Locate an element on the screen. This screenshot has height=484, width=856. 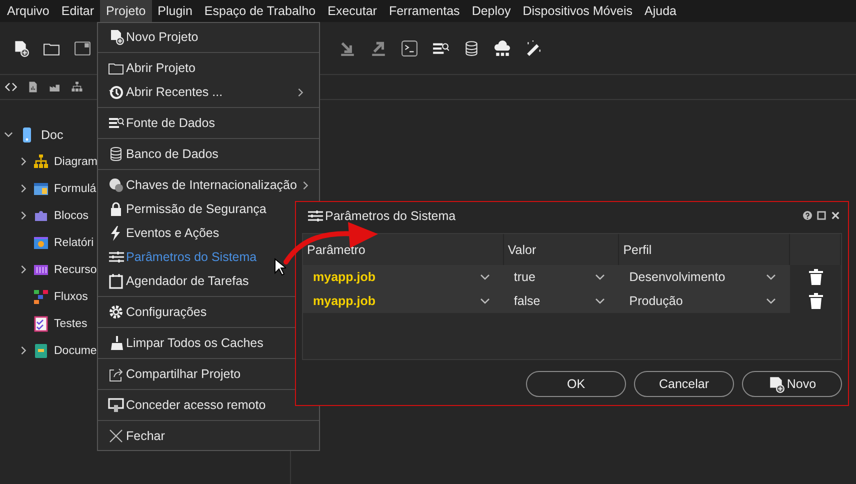
menu-bar-item: Deploy is located at coordinates (491, 11).